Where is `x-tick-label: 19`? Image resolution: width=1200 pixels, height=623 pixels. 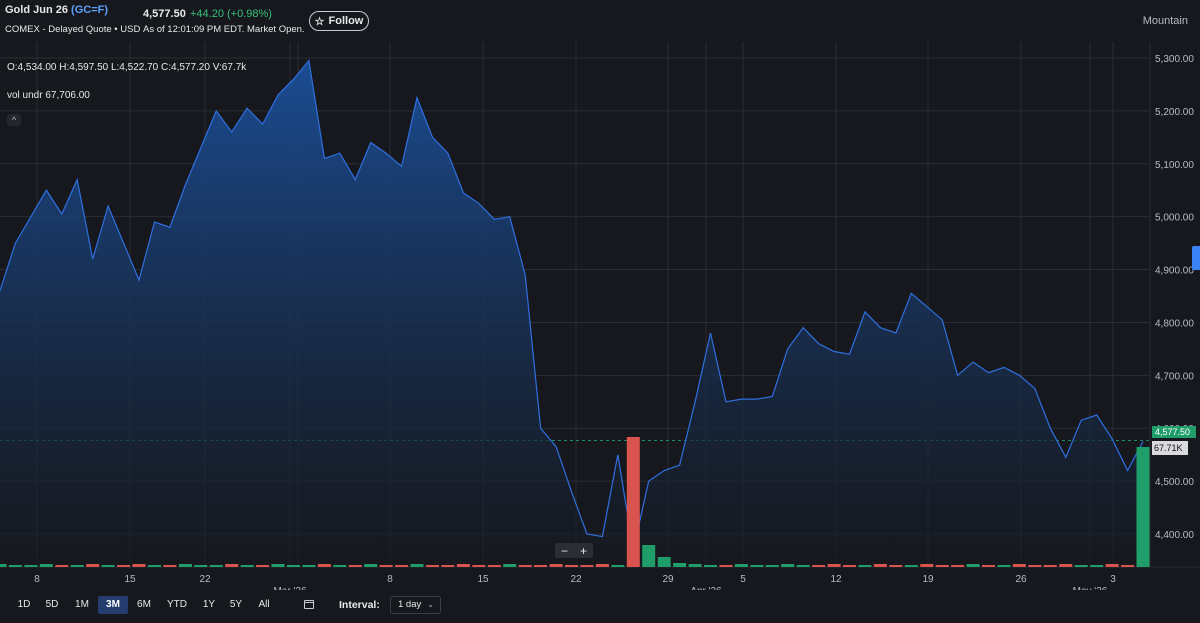 x-tick-label: 19 is located at coordinates (928, 579).